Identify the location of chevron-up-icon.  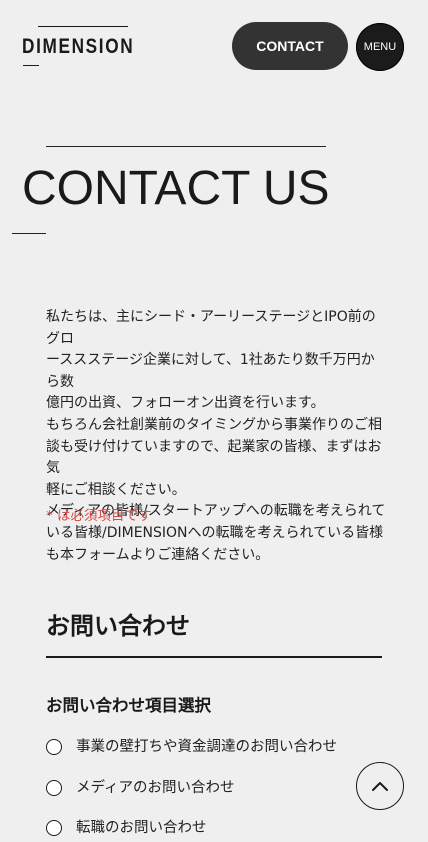
(380, 786).